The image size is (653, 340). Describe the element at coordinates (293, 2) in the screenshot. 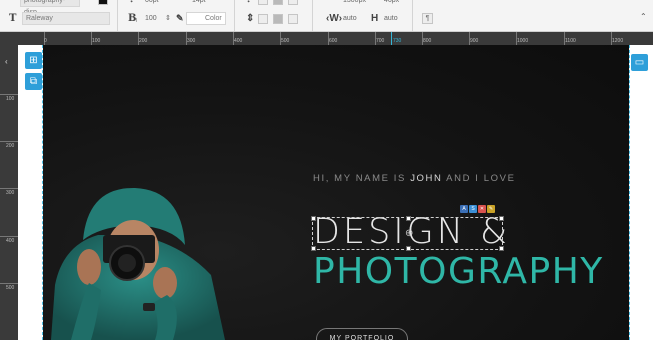

I see `align-right-button` at that location.